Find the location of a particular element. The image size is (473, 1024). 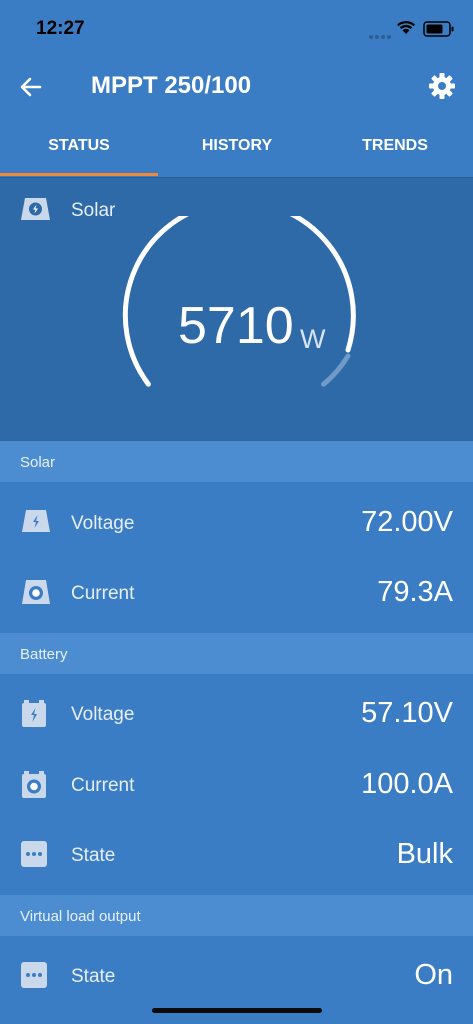

tab-history: HISTORY is located at coordinates (237, 147).